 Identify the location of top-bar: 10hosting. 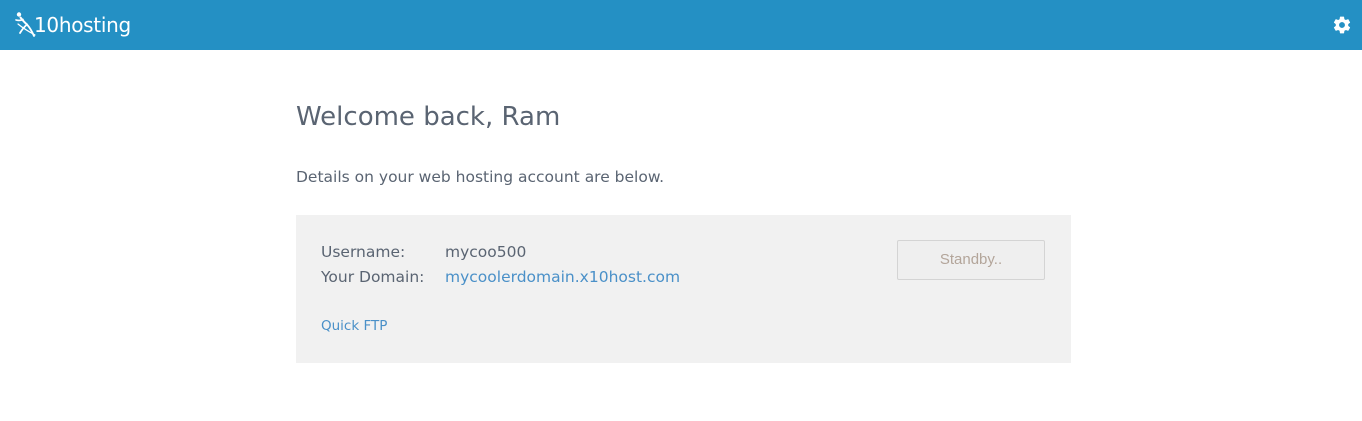
(681, 25).